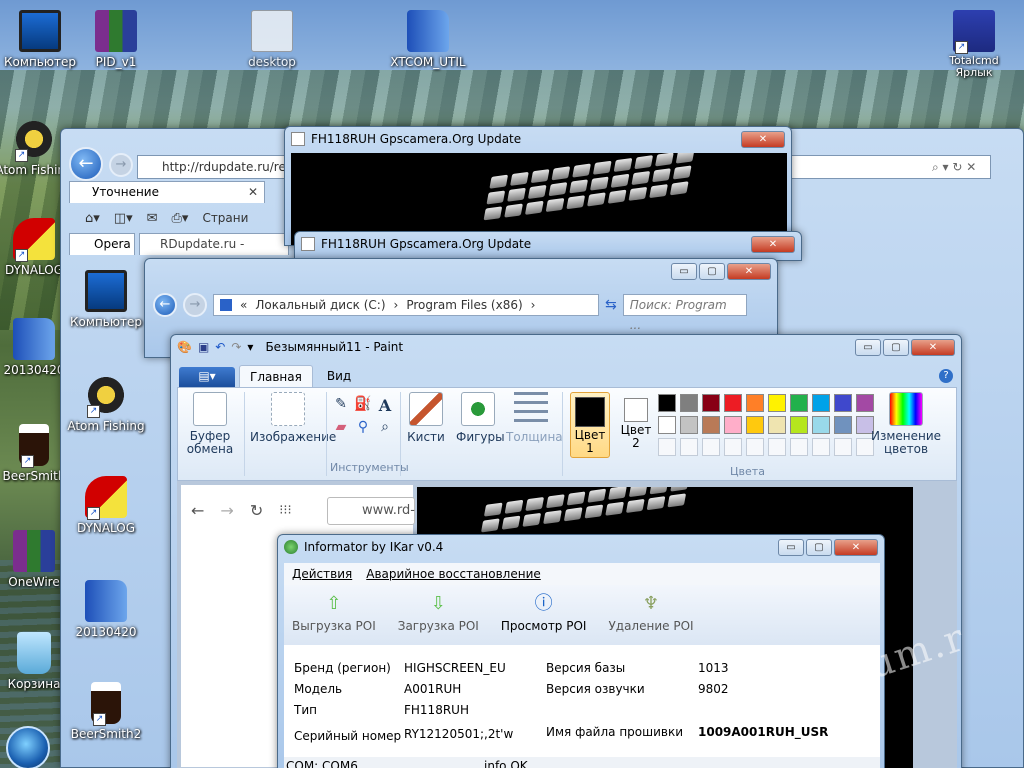  I want to click on brushes-group: Кисти, so click(426, 418).